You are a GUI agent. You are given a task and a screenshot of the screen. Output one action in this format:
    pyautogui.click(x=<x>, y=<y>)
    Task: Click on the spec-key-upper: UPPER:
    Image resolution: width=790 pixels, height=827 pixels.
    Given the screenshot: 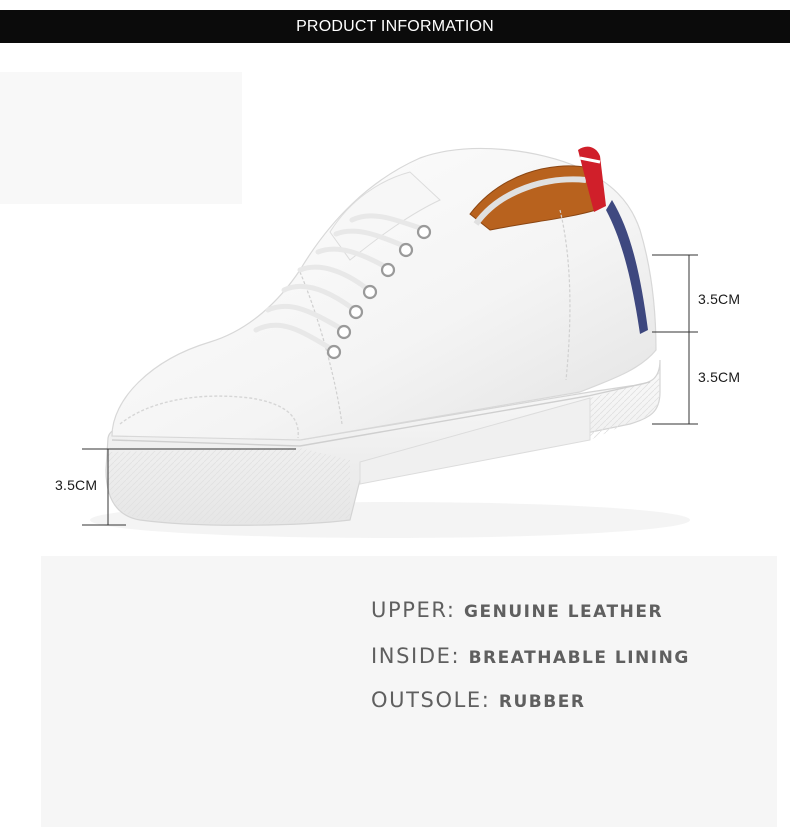 What is the action you would take?
    pyautogui.click(x=413, y=610)
    